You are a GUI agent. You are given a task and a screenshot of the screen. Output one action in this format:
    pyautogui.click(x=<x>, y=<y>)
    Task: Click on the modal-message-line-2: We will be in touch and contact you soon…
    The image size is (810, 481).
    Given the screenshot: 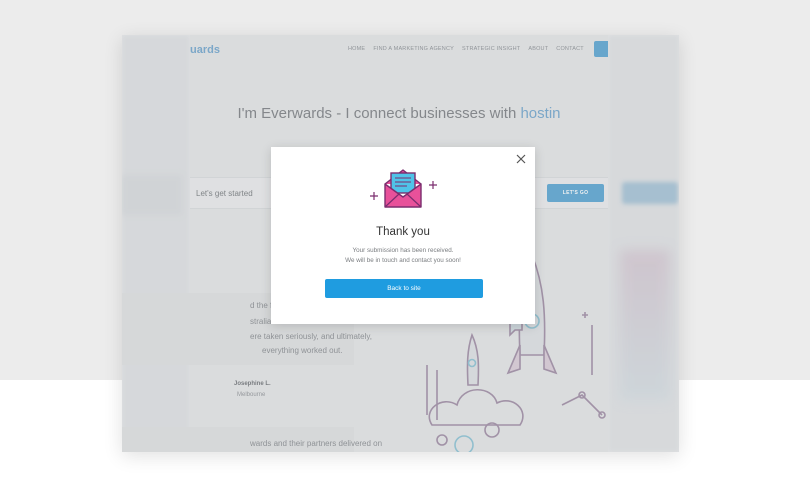 What is the action you would take?
    pyautogui.click(x=403, y=260)
    